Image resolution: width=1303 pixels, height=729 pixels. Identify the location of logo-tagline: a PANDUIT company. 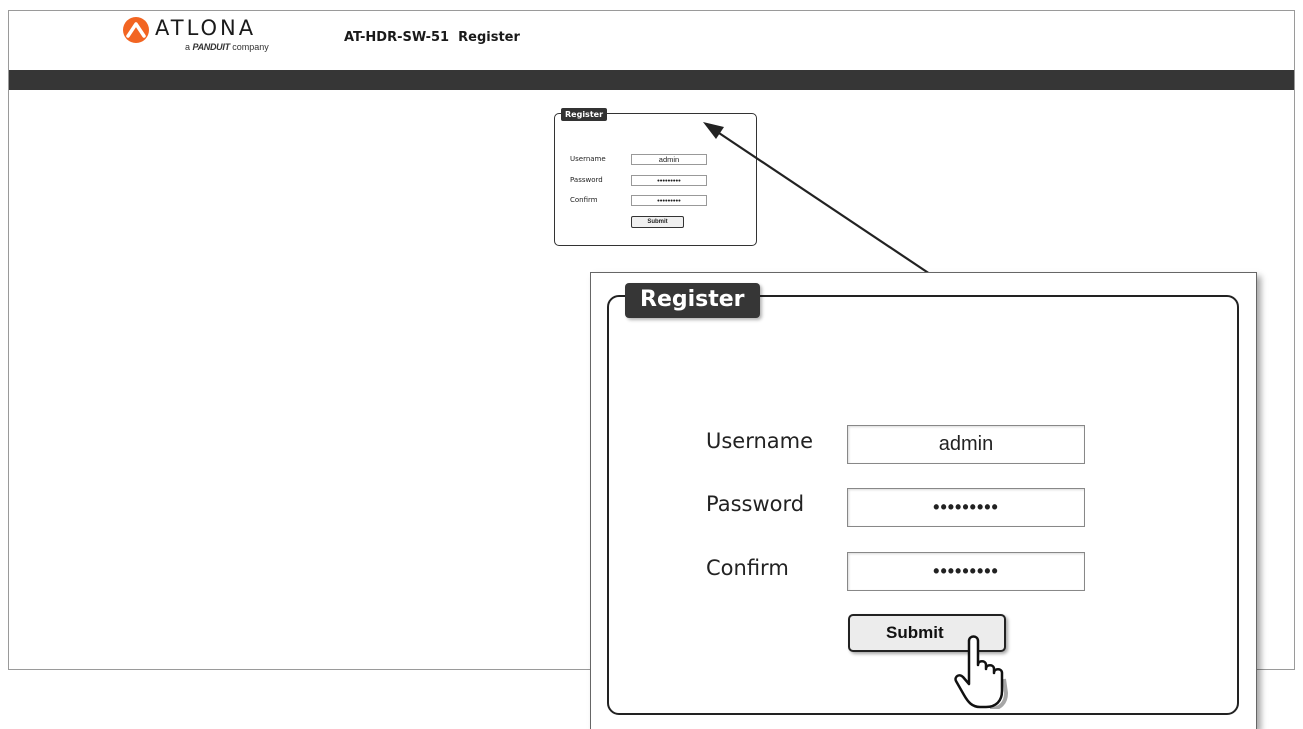
(227, 47).